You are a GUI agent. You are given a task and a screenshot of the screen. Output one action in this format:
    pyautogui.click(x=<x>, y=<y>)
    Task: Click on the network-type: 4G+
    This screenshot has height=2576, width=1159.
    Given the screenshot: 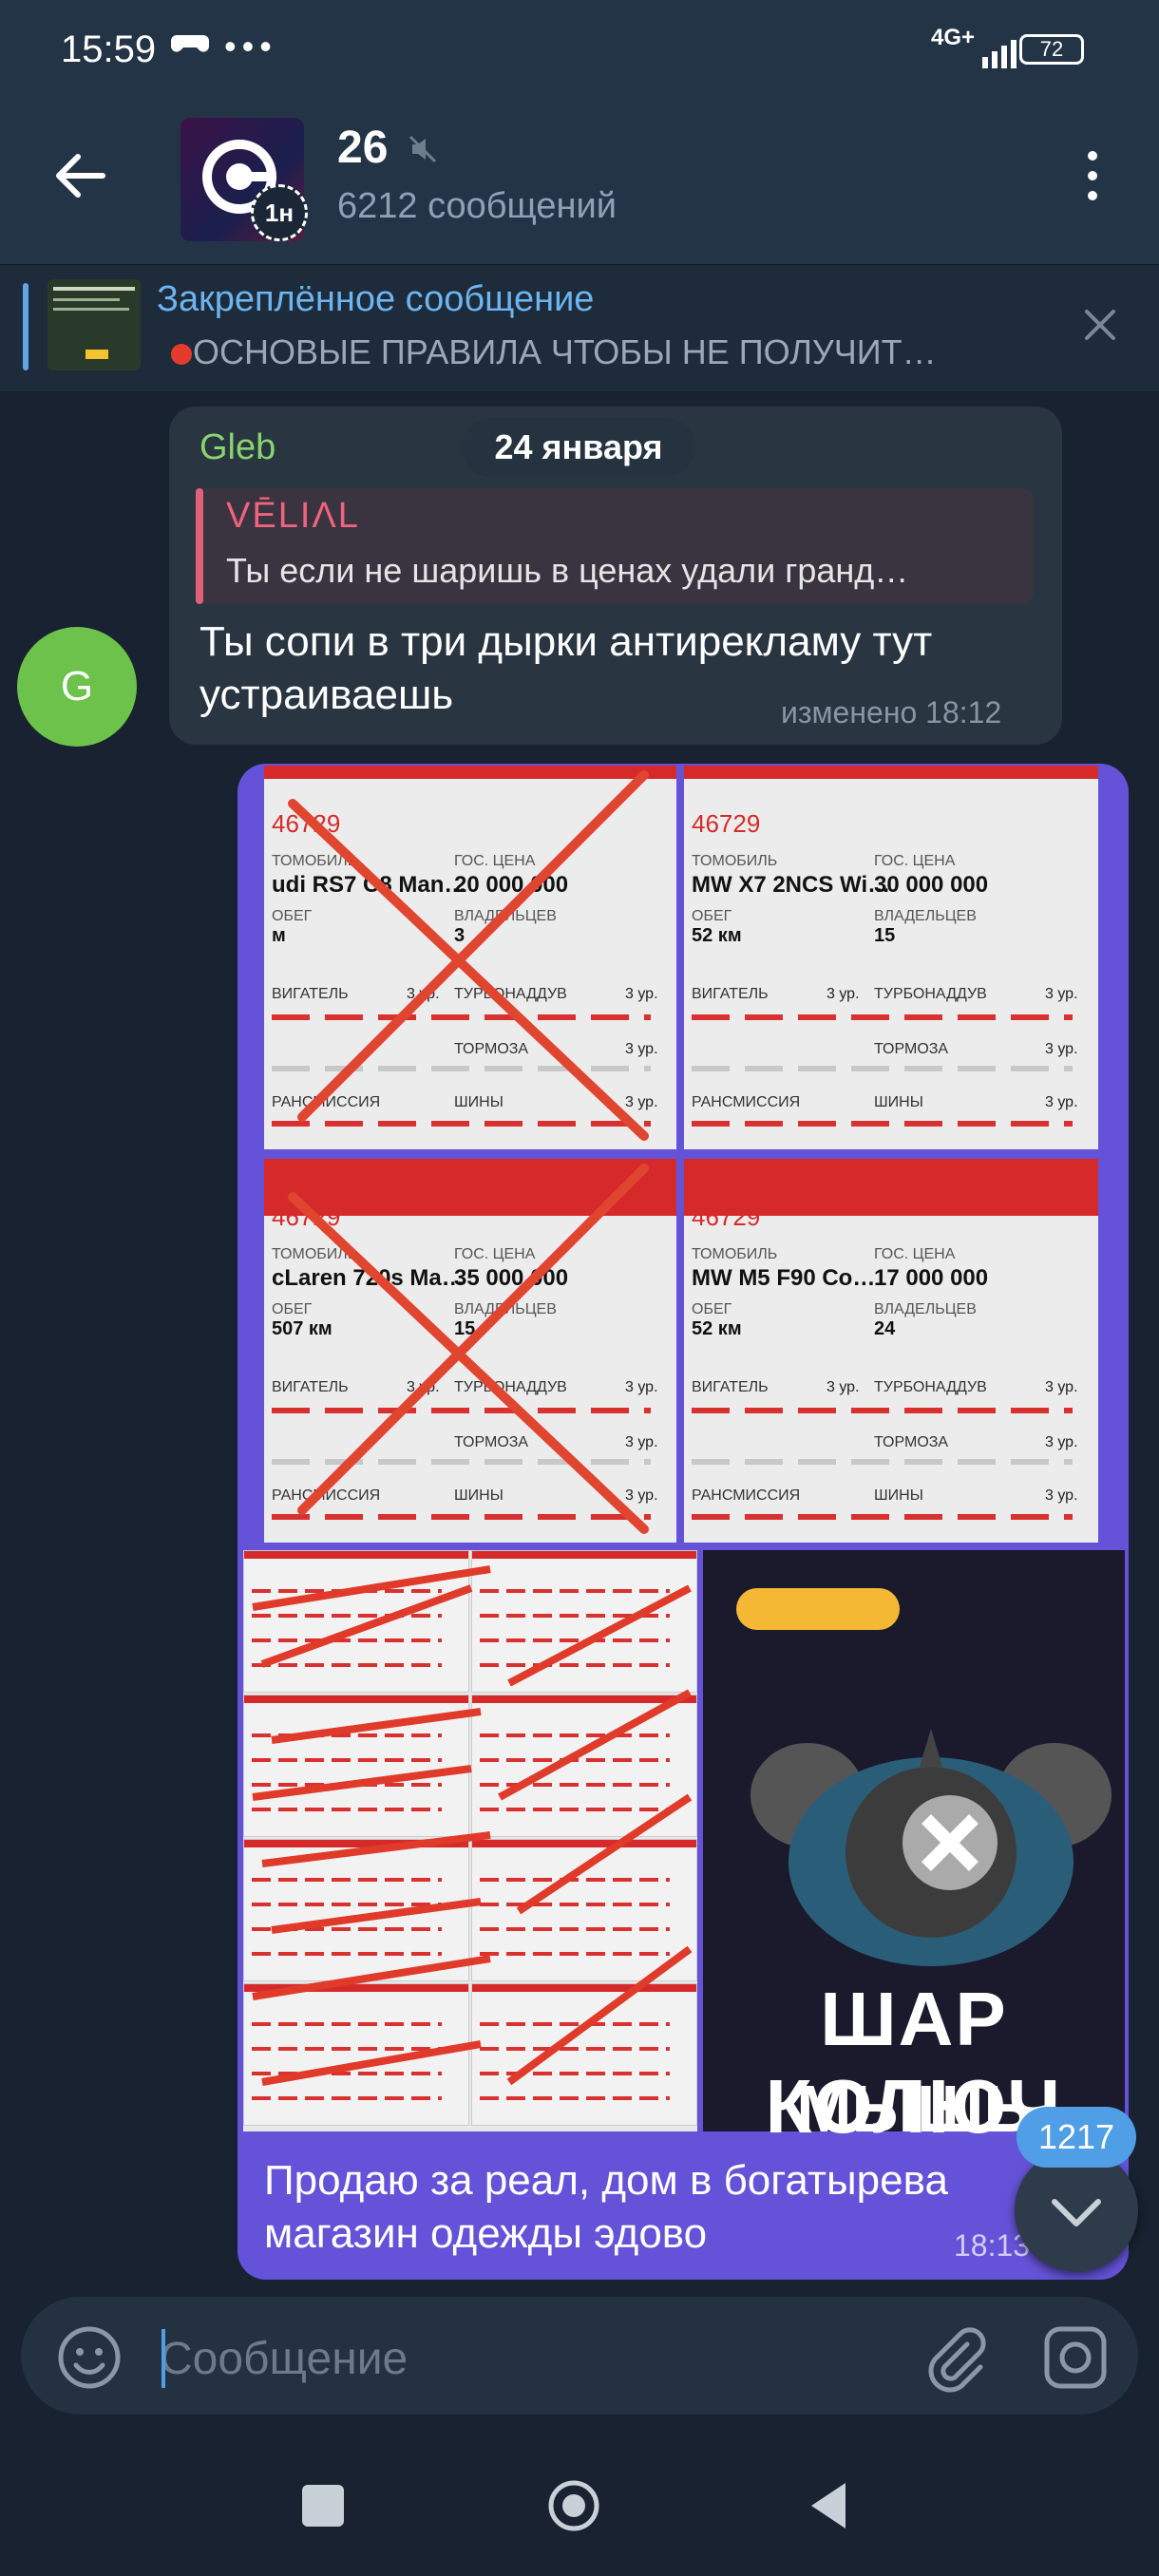 What is the action you would take?
    pyautogui.click(x=953, y=37)
    